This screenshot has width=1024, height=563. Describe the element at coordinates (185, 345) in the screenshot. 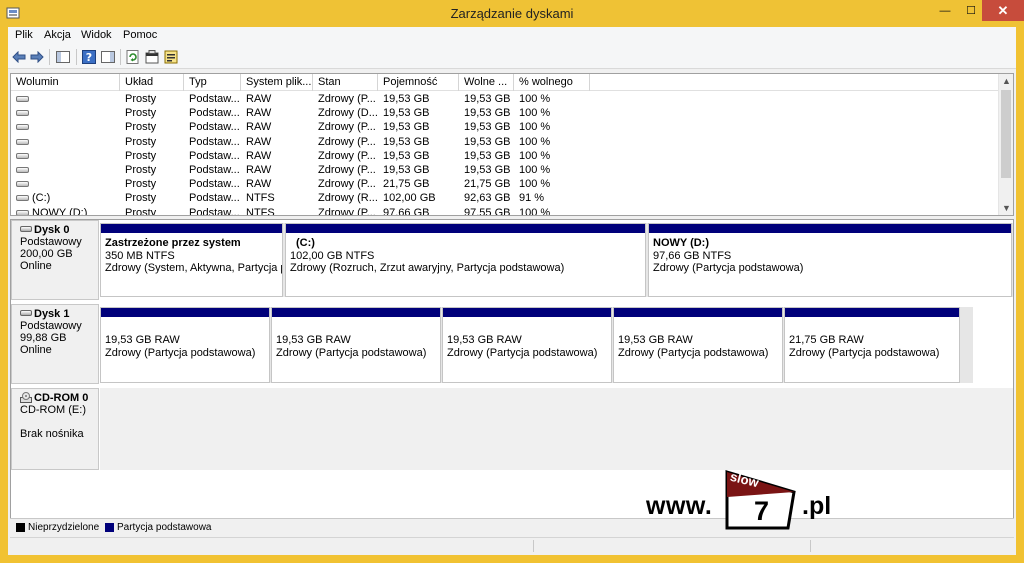

I see `partition-raw-1: 19,53 GB RAW Zdrowy (Partycja podstawowa)` at that location.